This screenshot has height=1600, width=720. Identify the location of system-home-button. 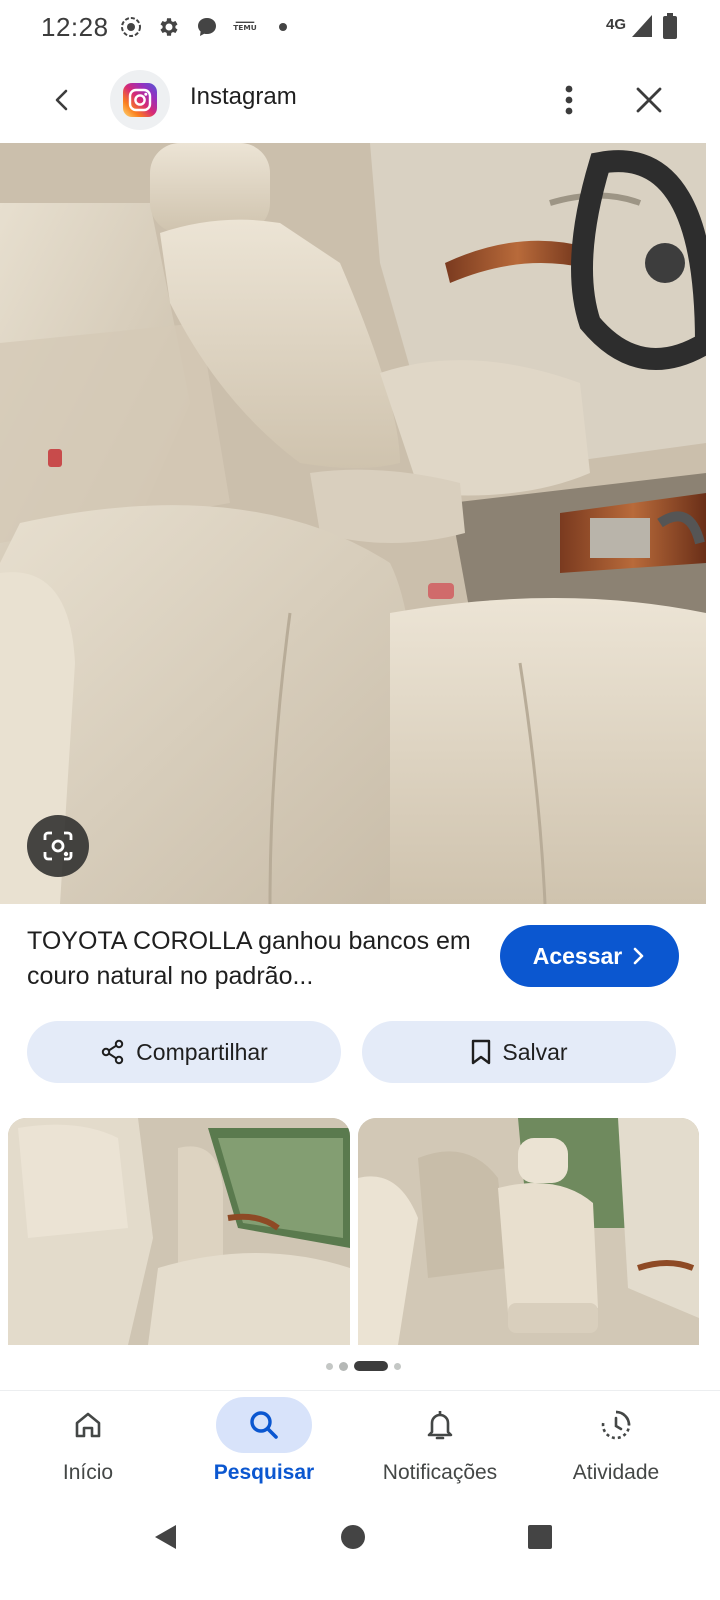
(353, 1537).